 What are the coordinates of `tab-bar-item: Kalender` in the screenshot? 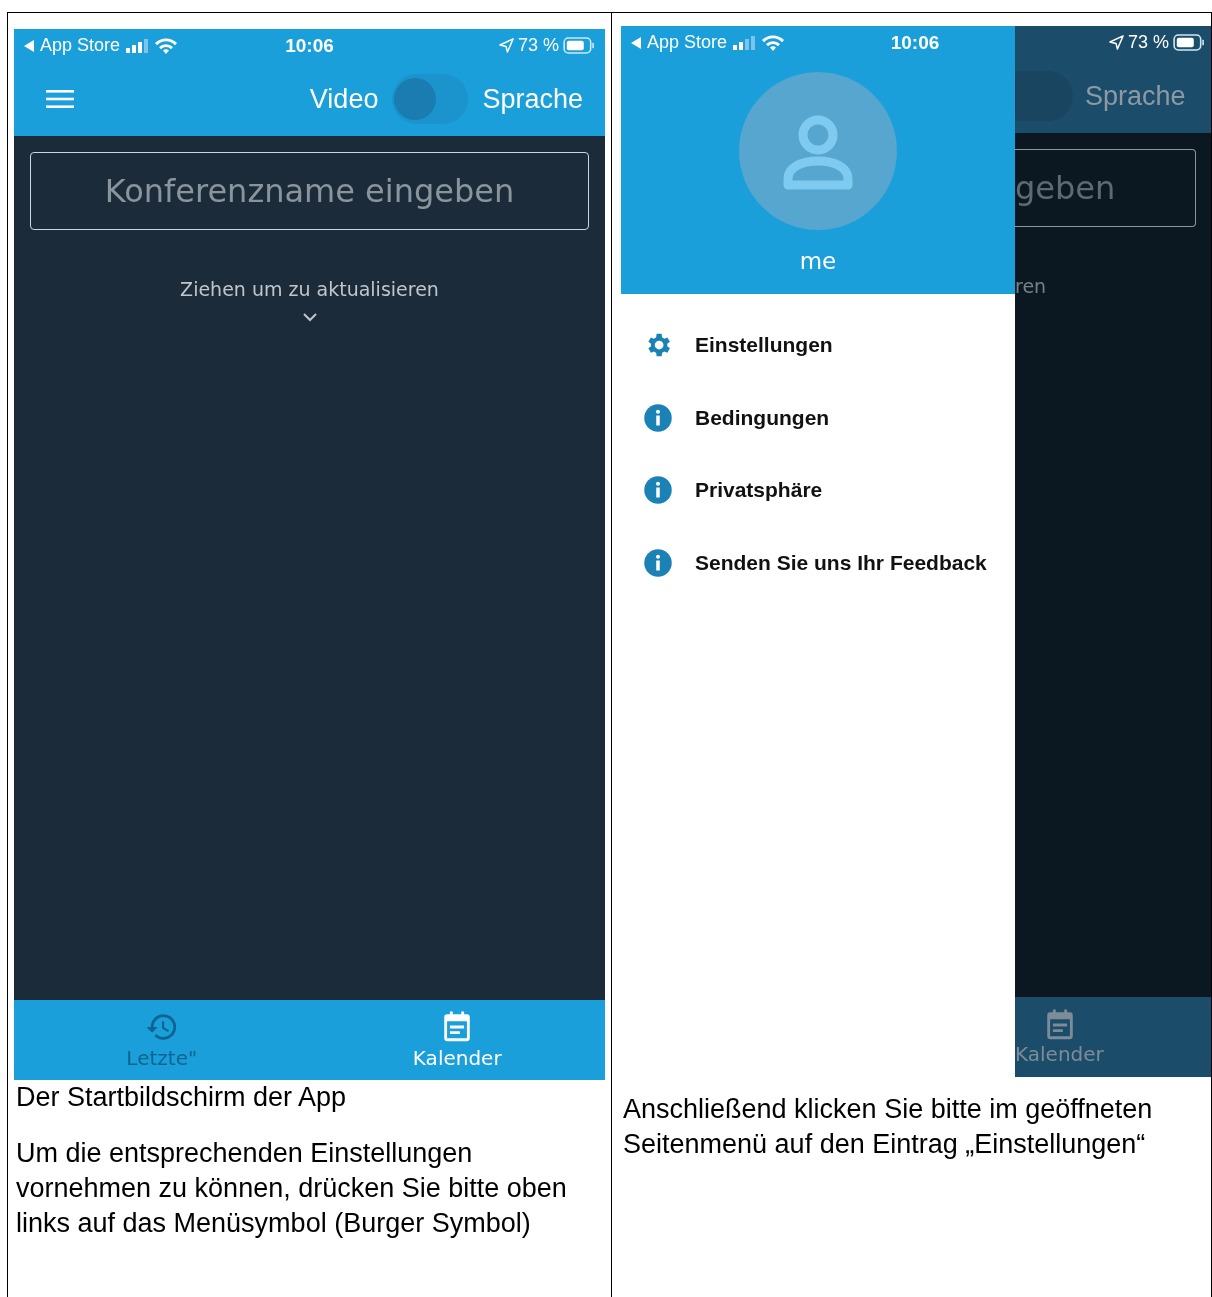 It's located at (1113, 1037).